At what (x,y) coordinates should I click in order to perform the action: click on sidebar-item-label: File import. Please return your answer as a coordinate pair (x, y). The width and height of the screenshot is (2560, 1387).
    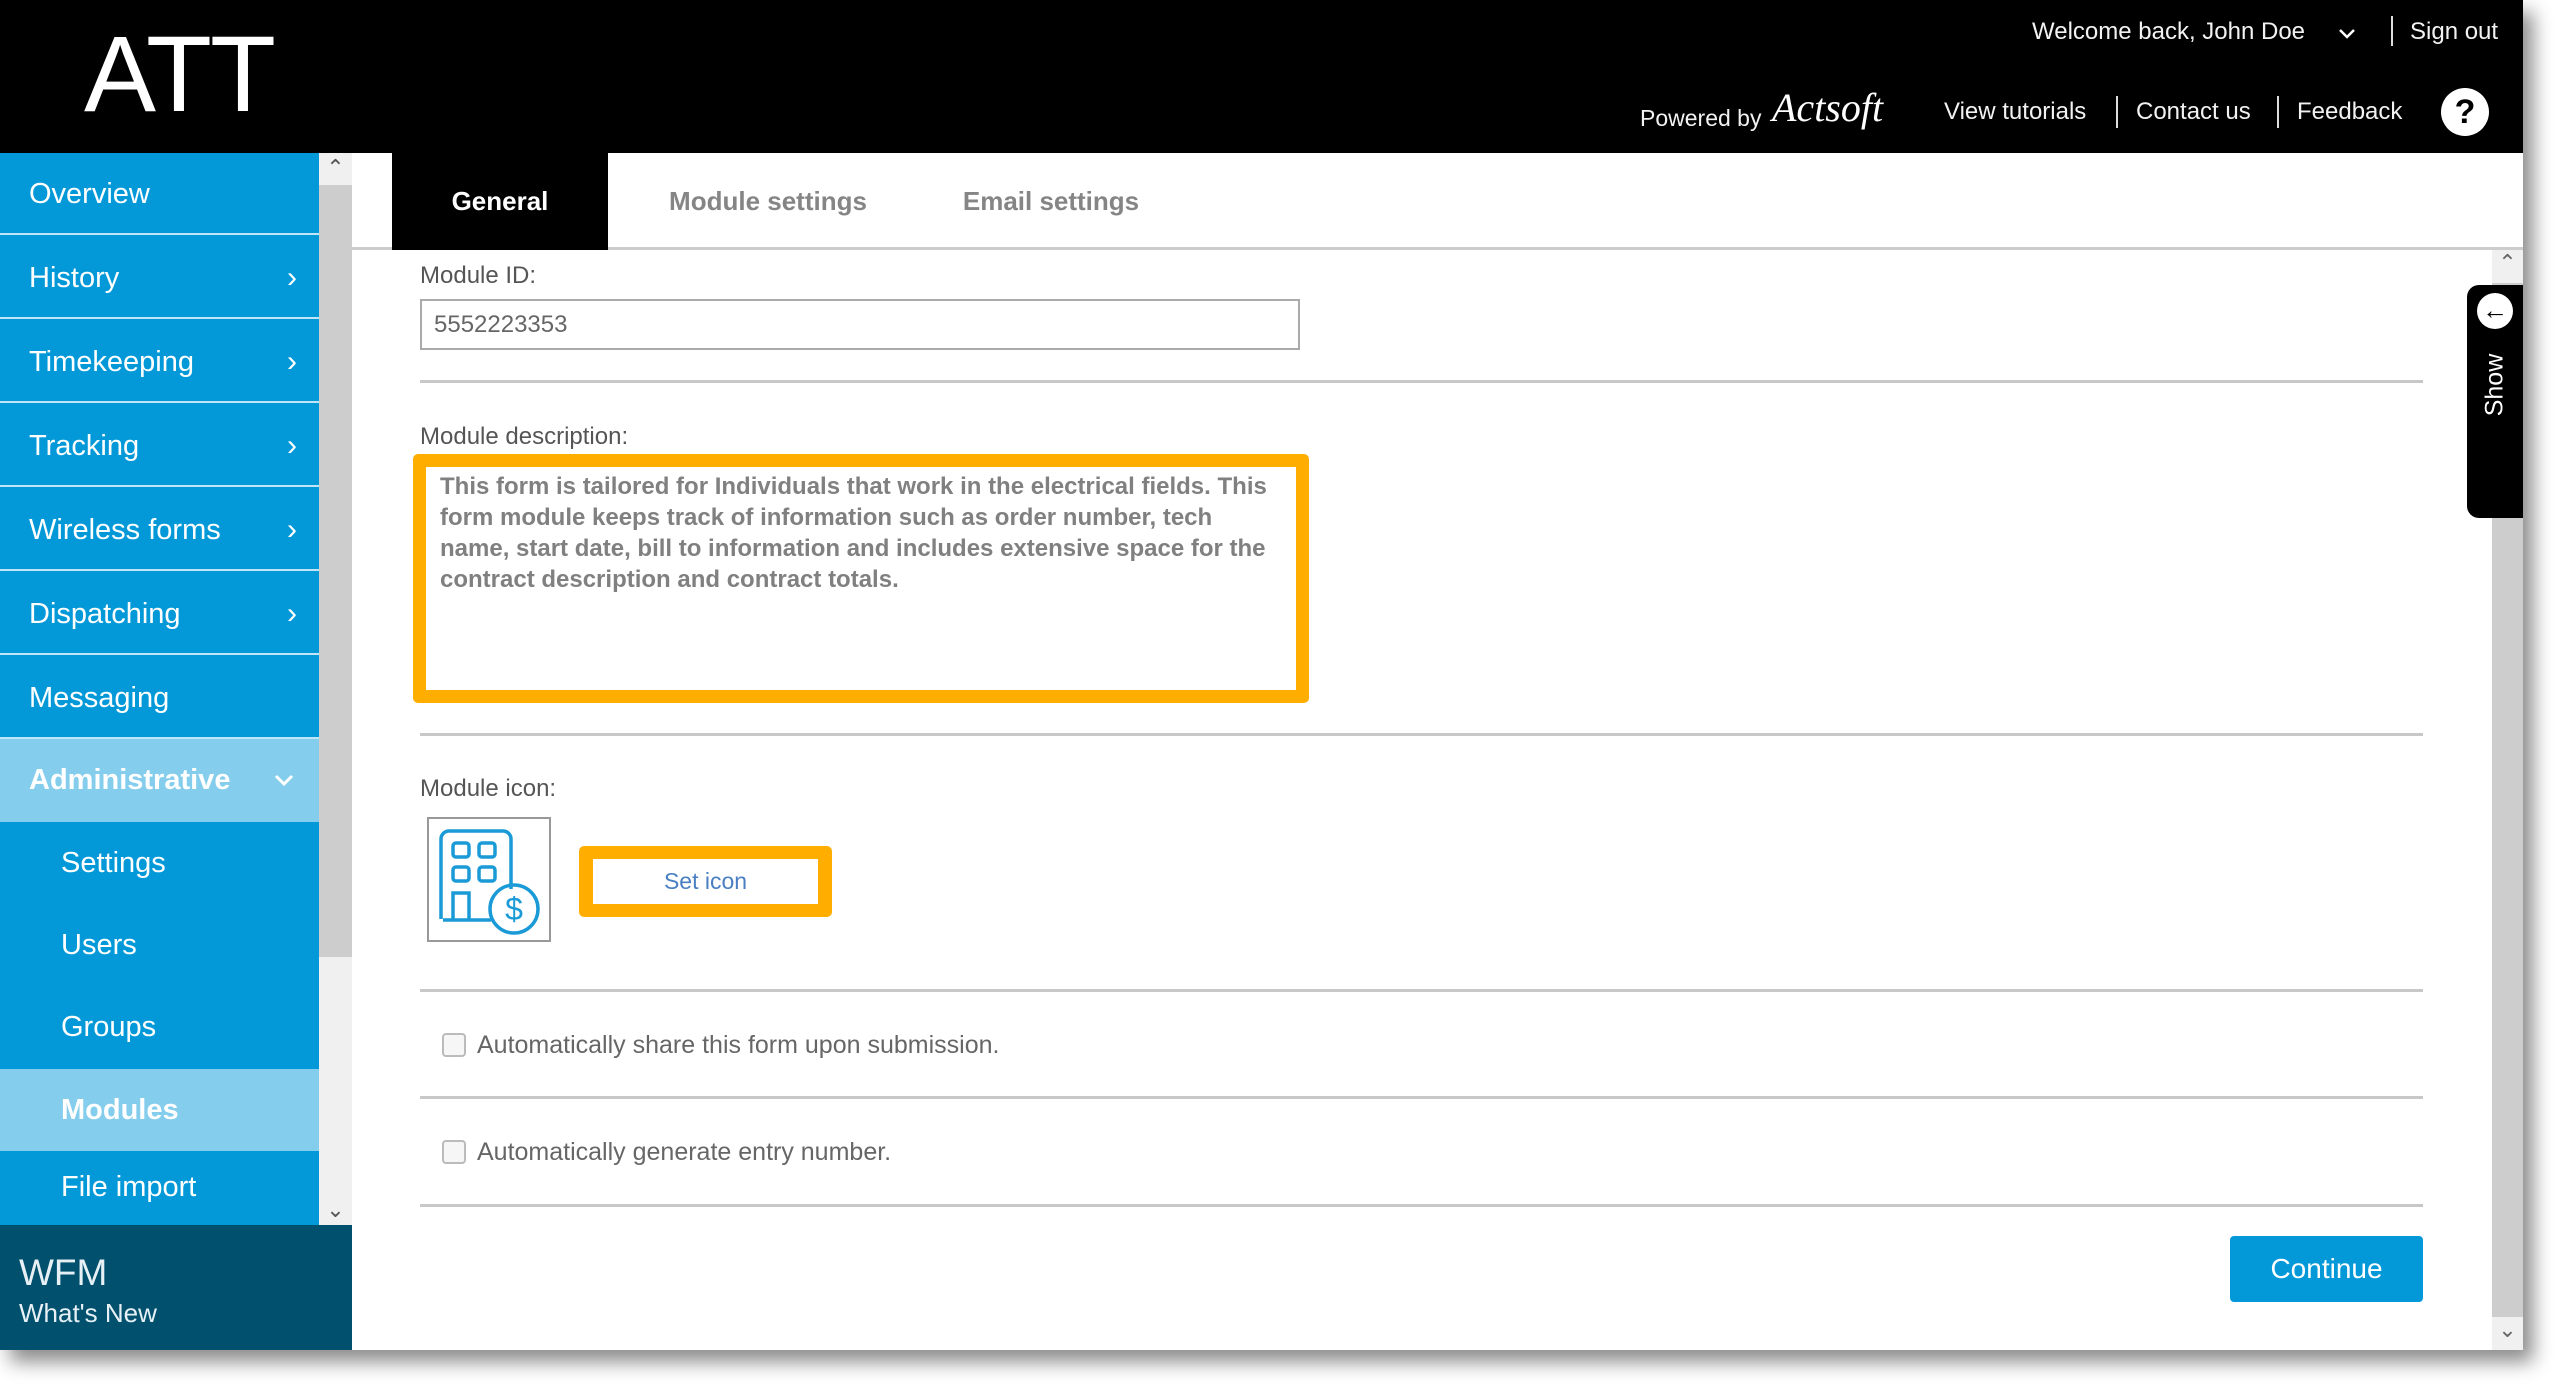
    Looking at the image, I should click on (129, 1187).